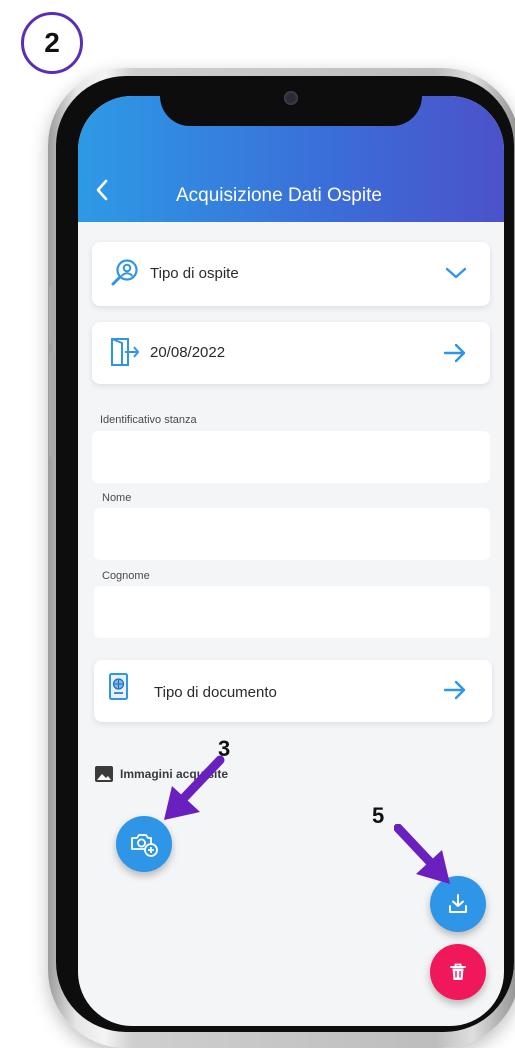 The height and width of the screenshot is (1048, 515). I want to click on room-id-field, so click(291, 457).